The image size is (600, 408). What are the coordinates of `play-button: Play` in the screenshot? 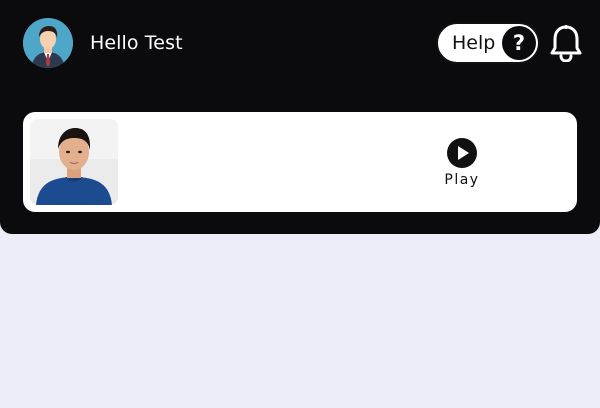 It's located at (462, 163).